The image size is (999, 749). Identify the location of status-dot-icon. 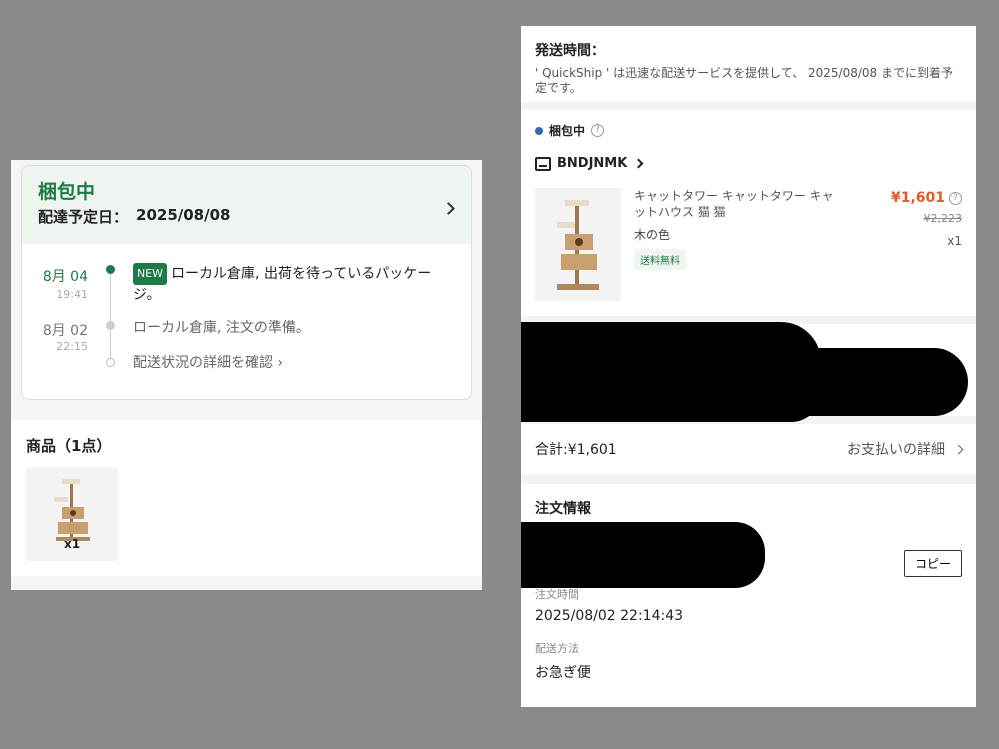
(539, 130).